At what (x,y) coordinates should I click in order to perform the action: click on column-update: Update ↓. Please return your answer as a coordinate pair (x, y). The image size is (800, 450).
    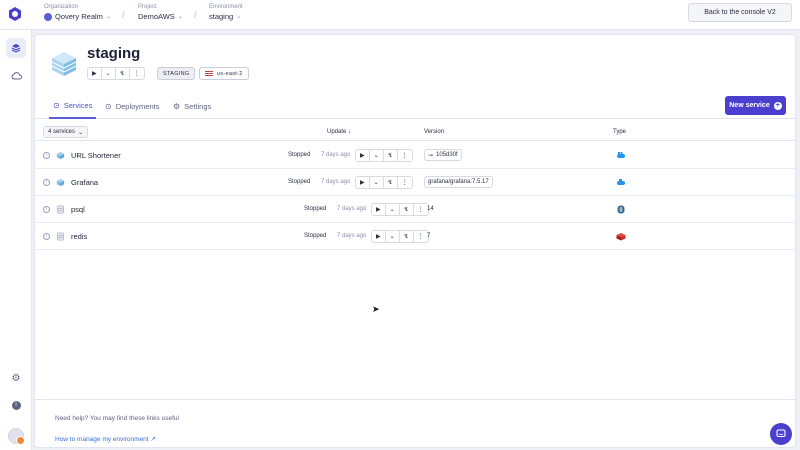
    Looking at the image, I should click on (339, 132).